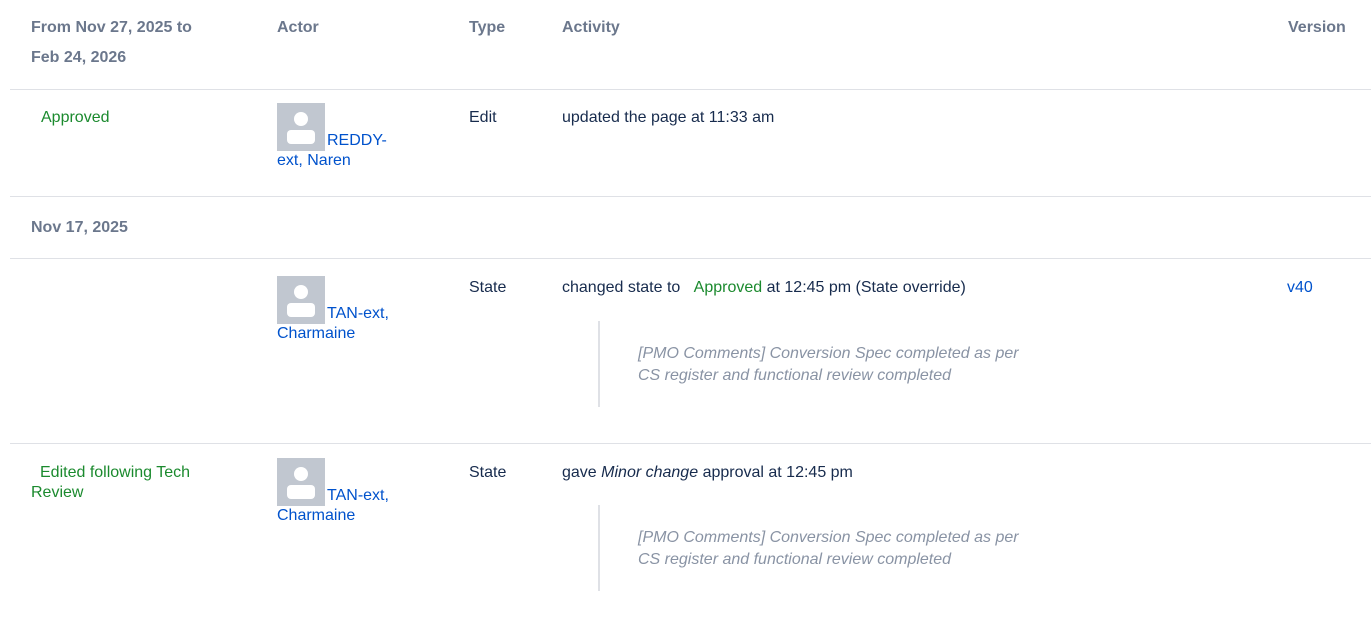 Image resolution: width=1371 pixels, height=618 pixels. Describe the element at coordinates (141, 483) in the screenshot. I see `row3-state: Edited following Tech Review` at that location.